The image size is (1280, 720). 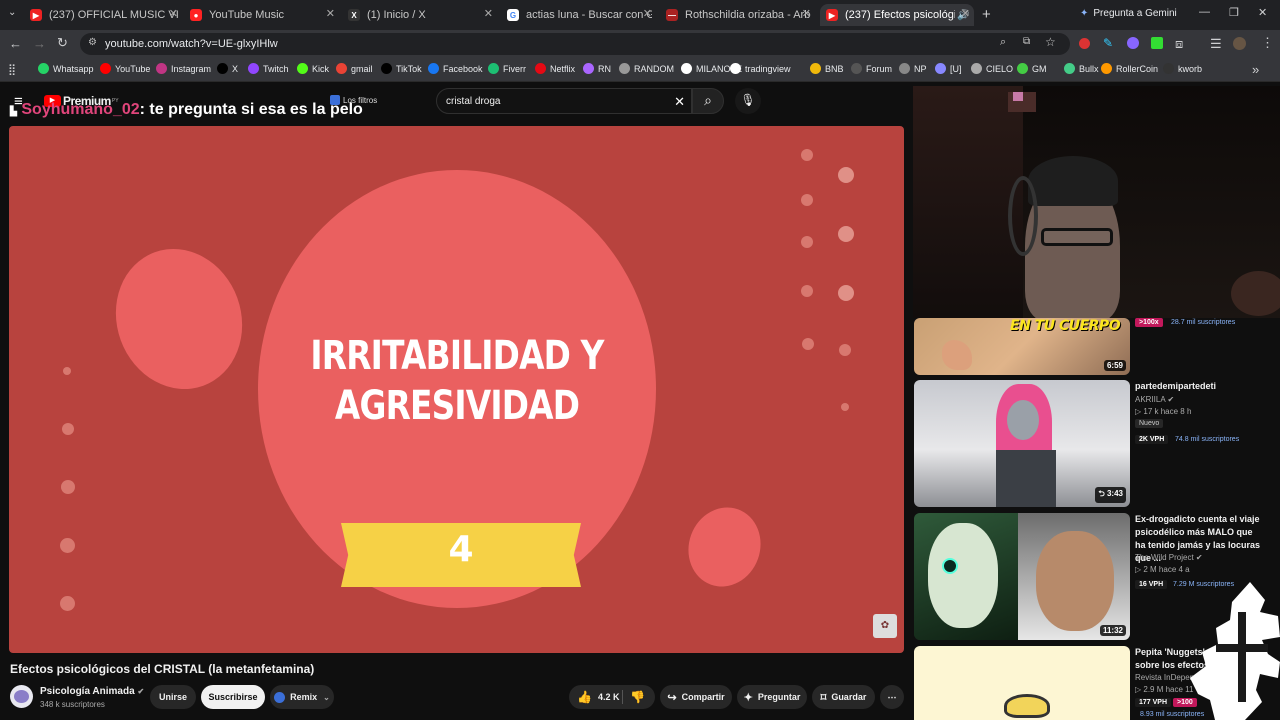 What do you see at coordinates (268, 68) in the screenshot?
I see `bookmark-twitch: Twitch` at bounding box center [268, 68].